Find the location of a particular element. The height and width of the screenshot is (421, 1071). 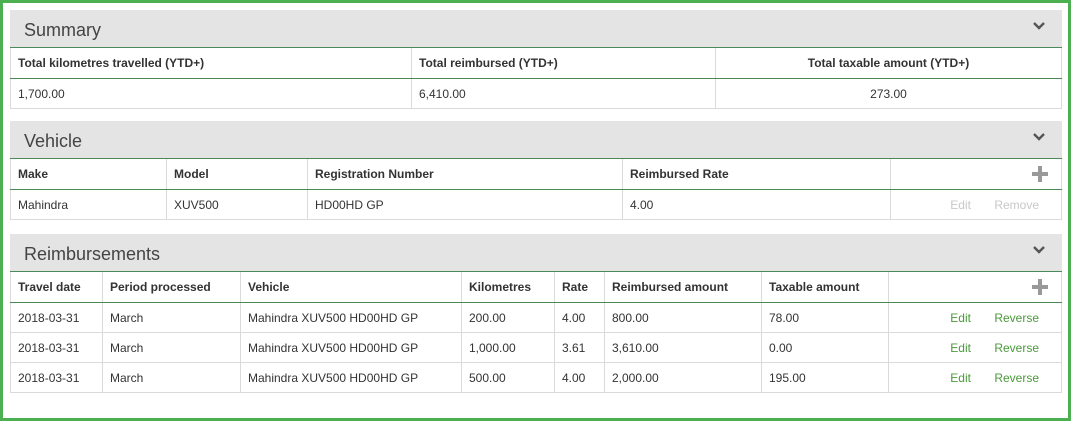

remove-link: Remove is located at coordinates (1016, 205).